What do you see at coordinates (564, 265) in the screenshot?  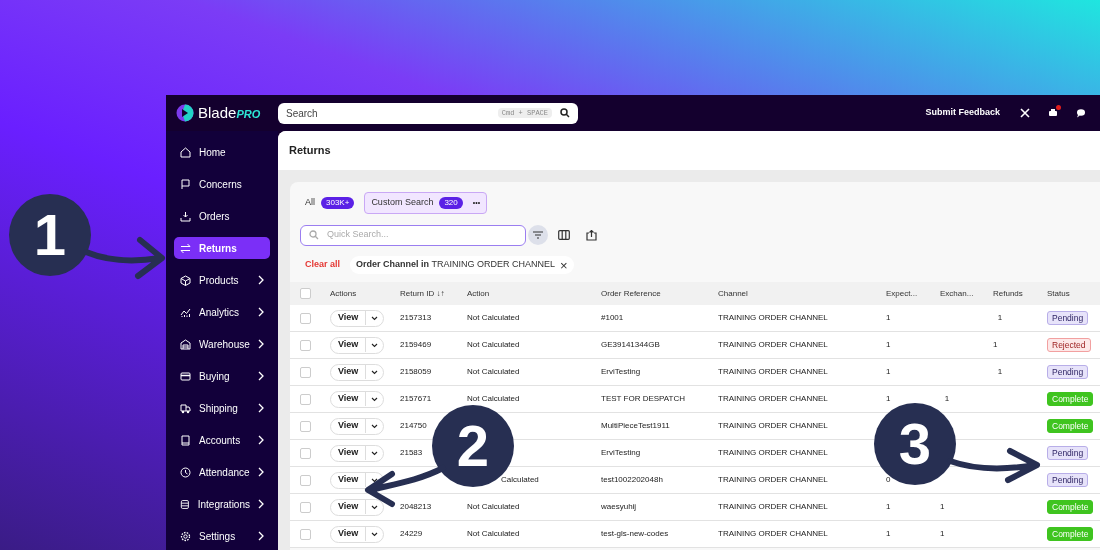 I see `close-icon: ×` at bounding box center [564, 265].